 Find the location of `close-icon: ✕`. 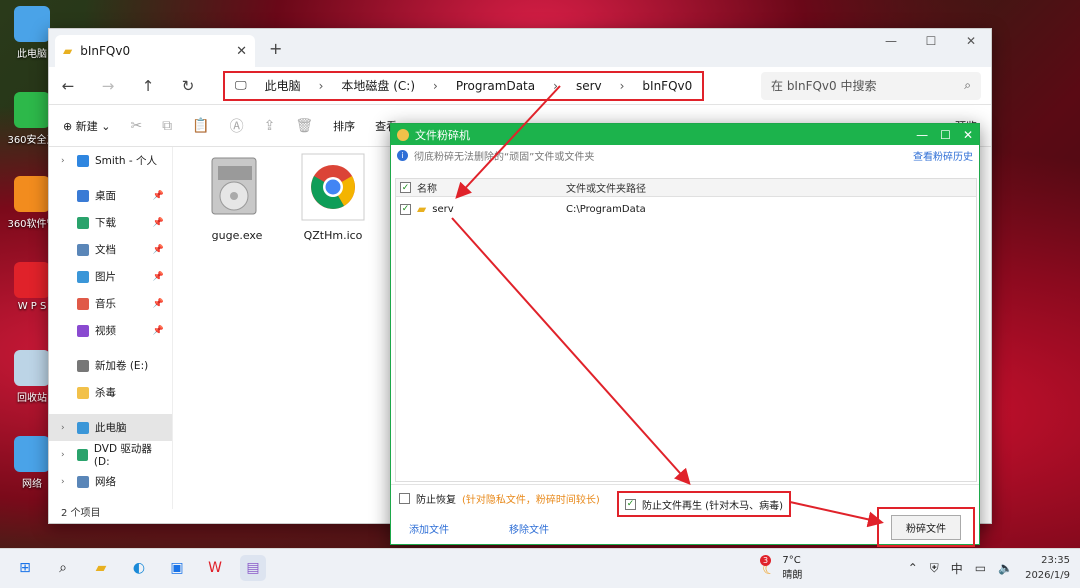

close-icon: ✕ is located at coordinates (968, 135).